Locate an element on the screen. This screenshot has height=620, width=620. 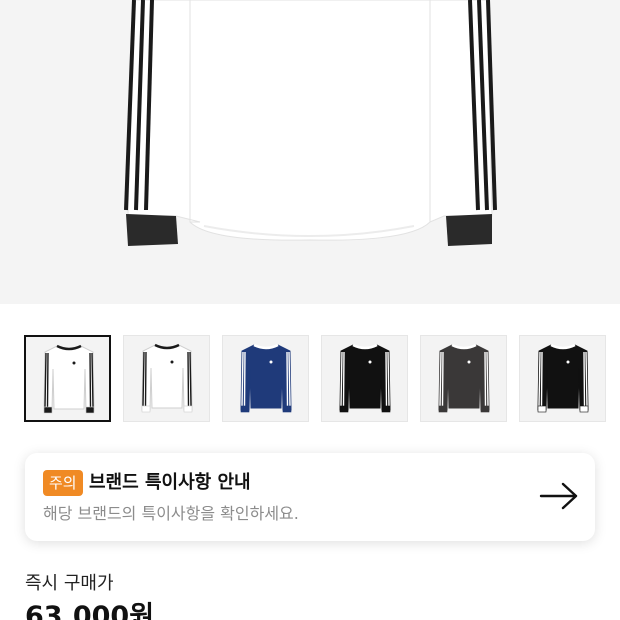
thumb-charcoal-white-stripes is located at coordinates (463, 378).